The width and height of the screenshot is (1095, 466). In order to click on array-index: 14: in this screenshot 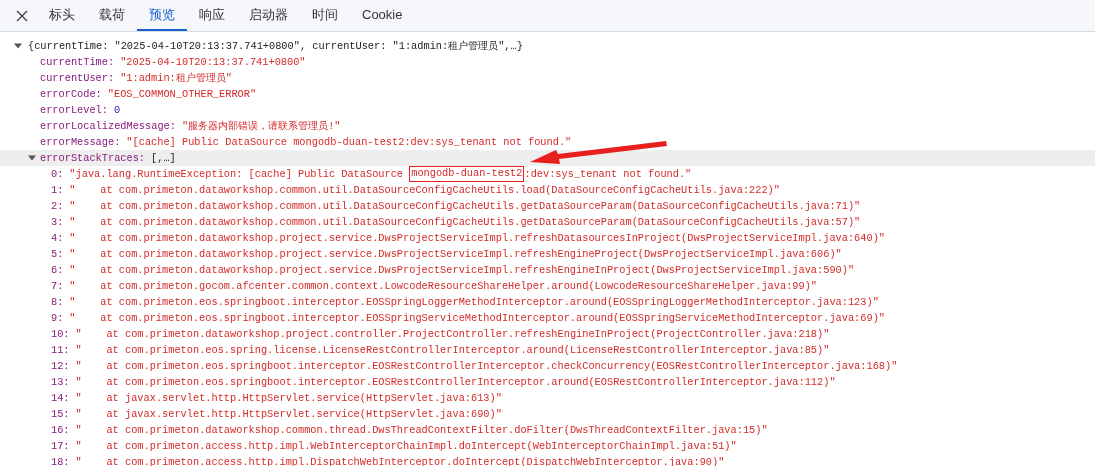, I will do `click(60, 398)`.